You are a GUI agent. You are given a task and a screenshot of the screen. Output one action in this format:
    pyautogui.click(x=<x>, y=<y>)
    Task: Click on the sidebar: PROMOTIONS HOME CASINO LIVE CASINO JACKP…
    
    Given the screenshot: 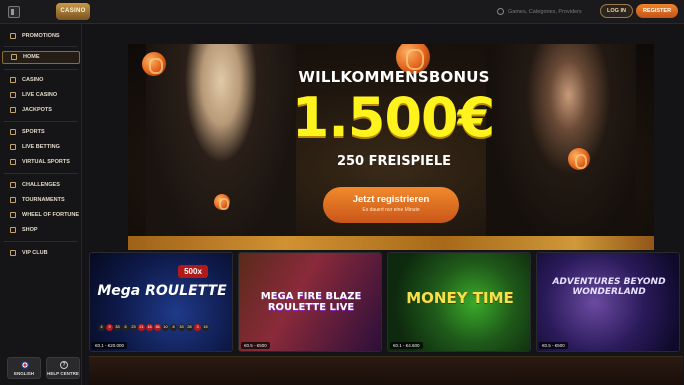 What is the action you would take?
    pyautogui.click(x=41, y=204)
    